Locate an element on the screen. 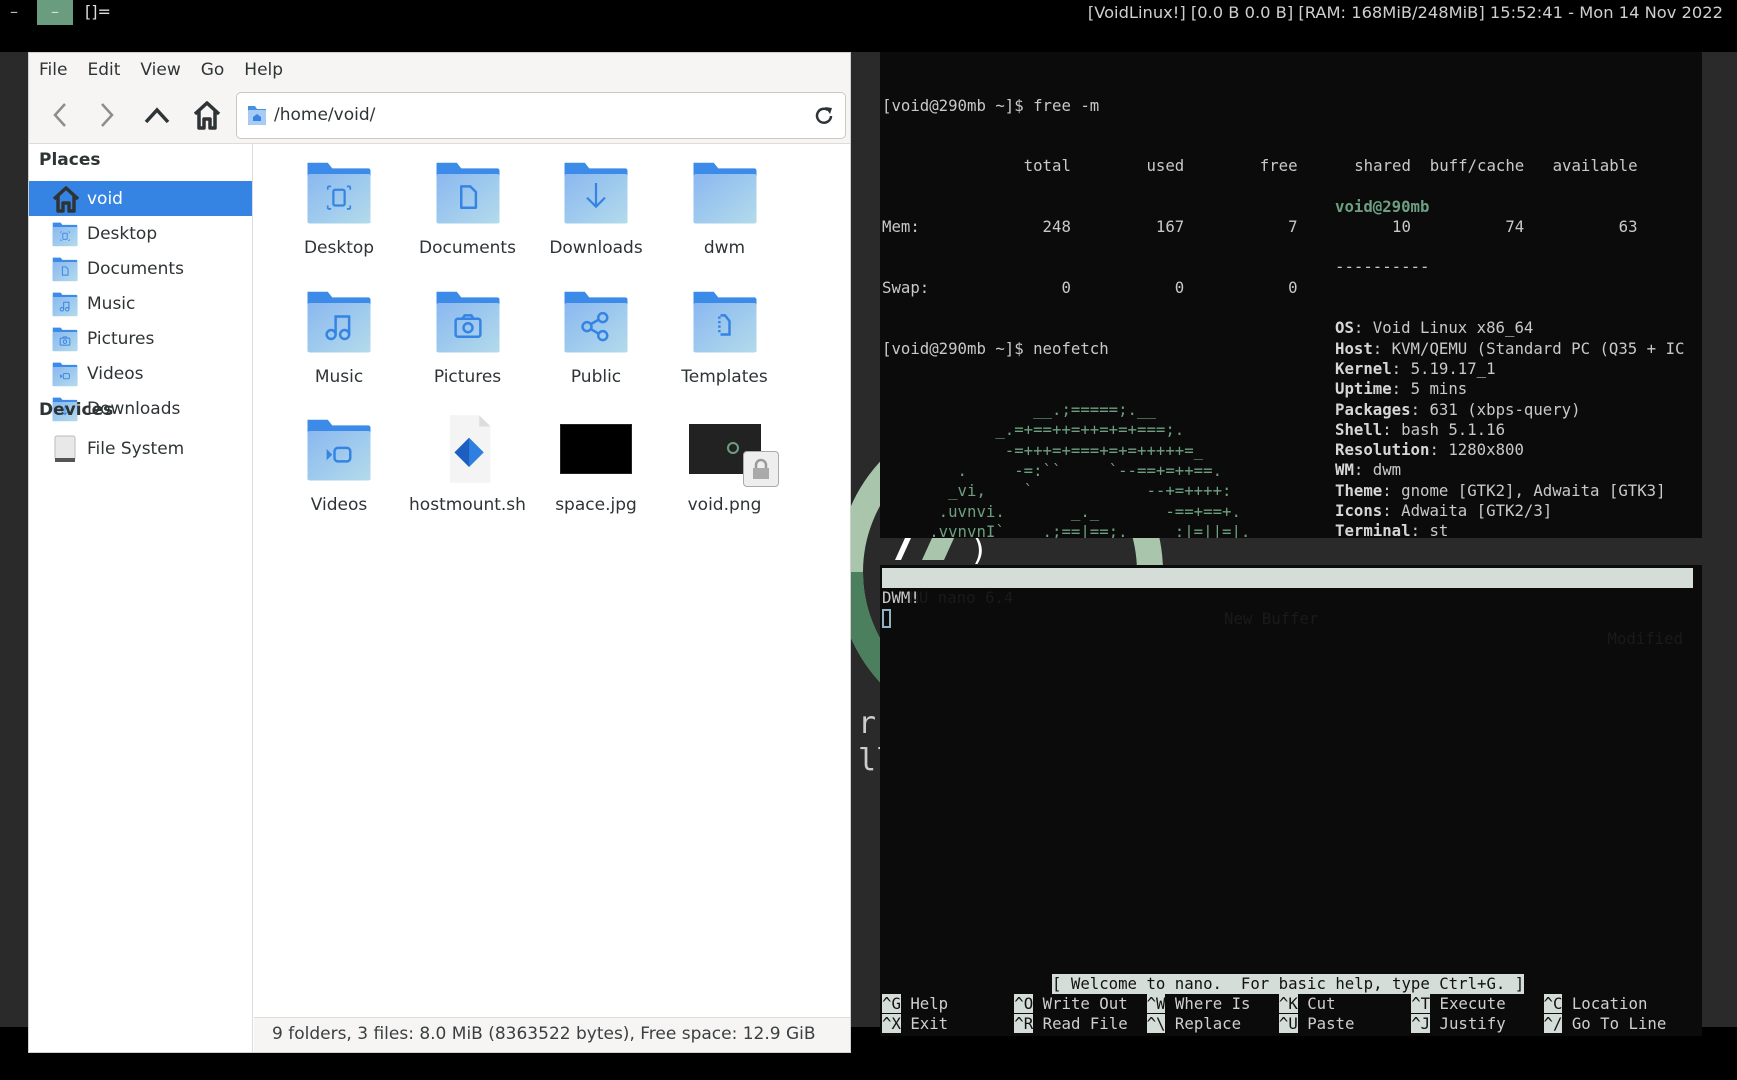  sidebar-item-desktop: Desktop is located at coordinates (140, 233).